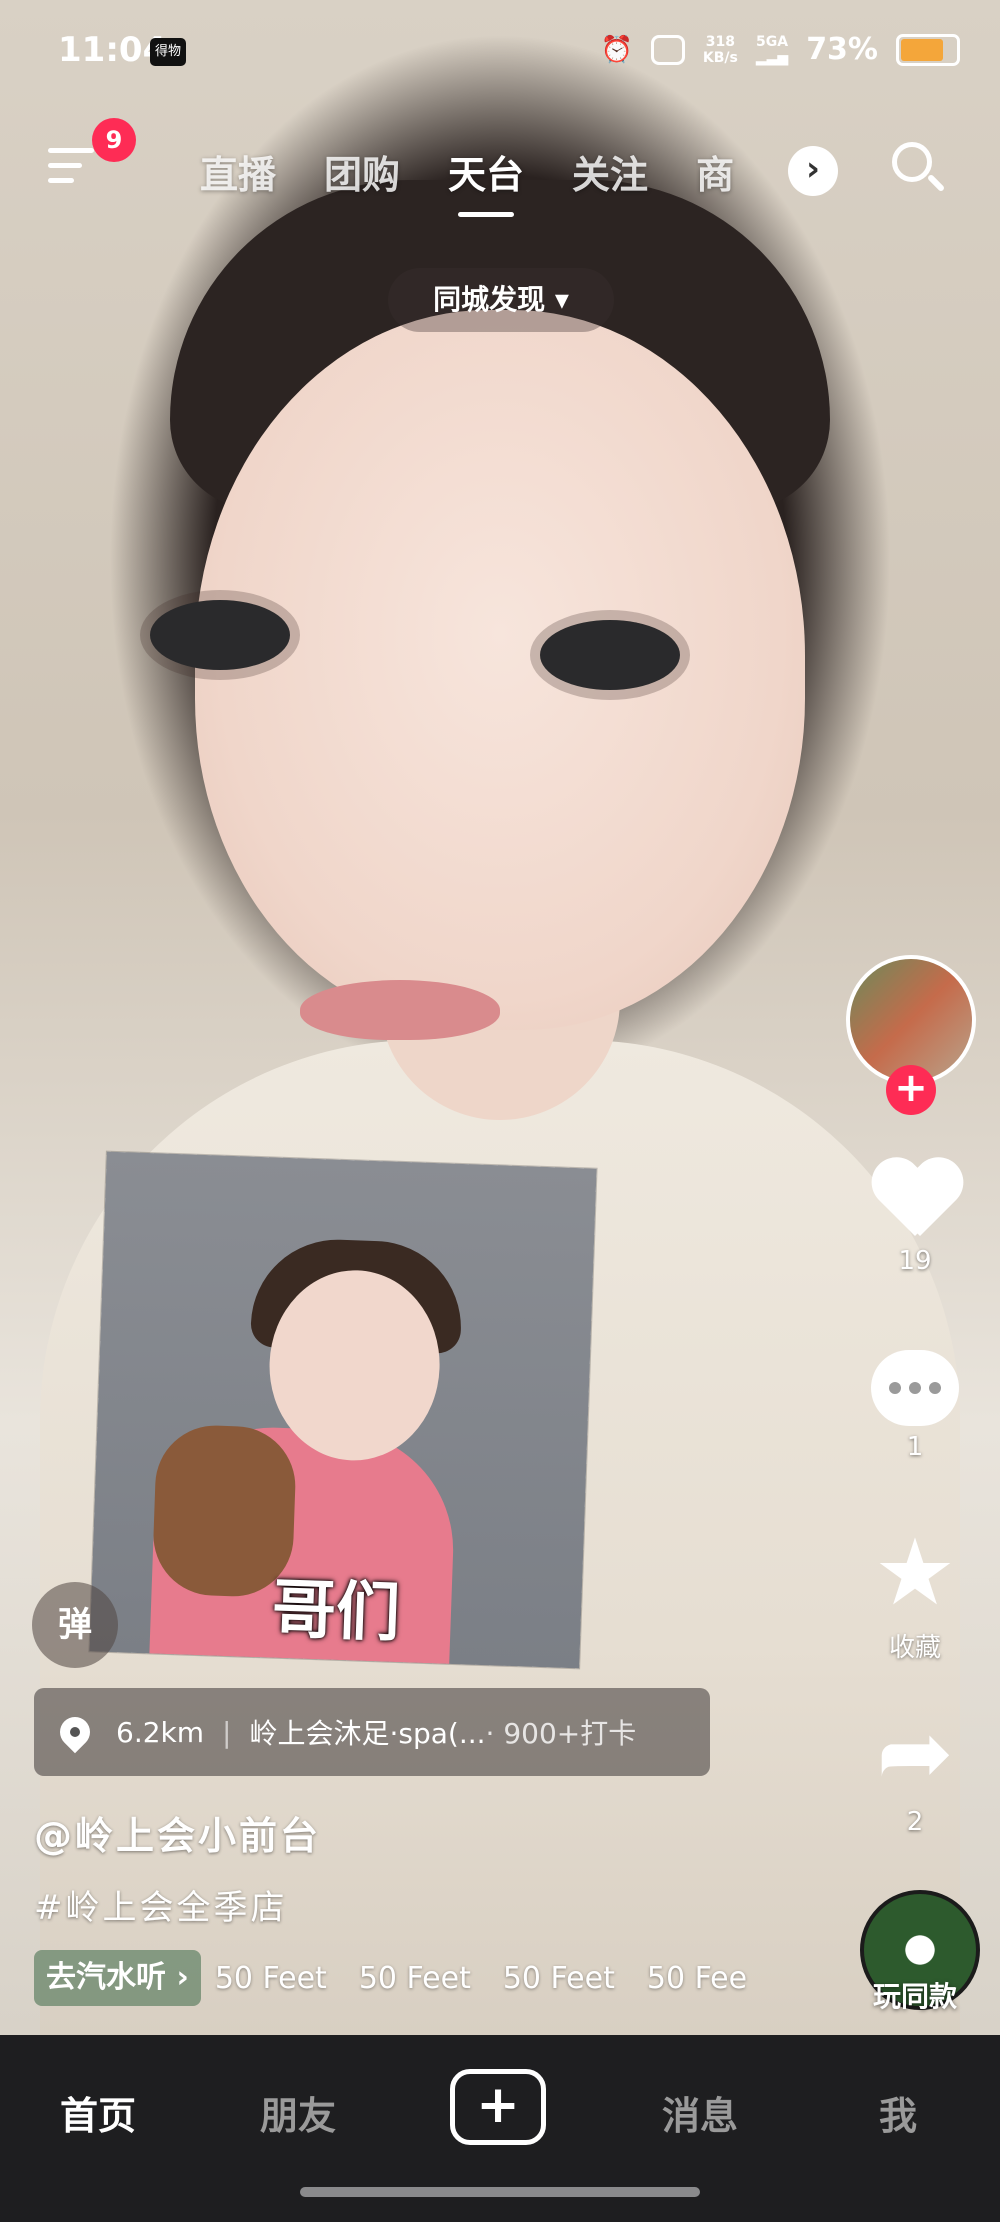 The height and width of the screenshot is (2222, 1000). Describe the element at coordinates (915, 1261) in the screenshot. I see `like-count: 19` at that location.